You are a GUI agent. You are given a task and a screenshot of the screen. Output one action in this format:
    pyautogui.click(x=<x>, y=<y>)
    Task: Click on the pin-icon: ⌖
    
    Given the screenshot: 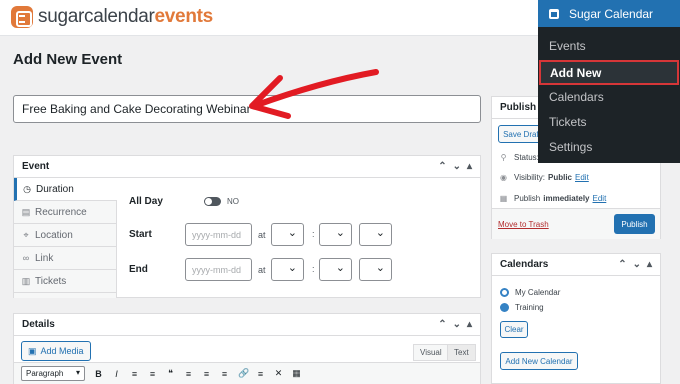 What is the action you would take?
    pyautogui.click(x=26, y=234)
    